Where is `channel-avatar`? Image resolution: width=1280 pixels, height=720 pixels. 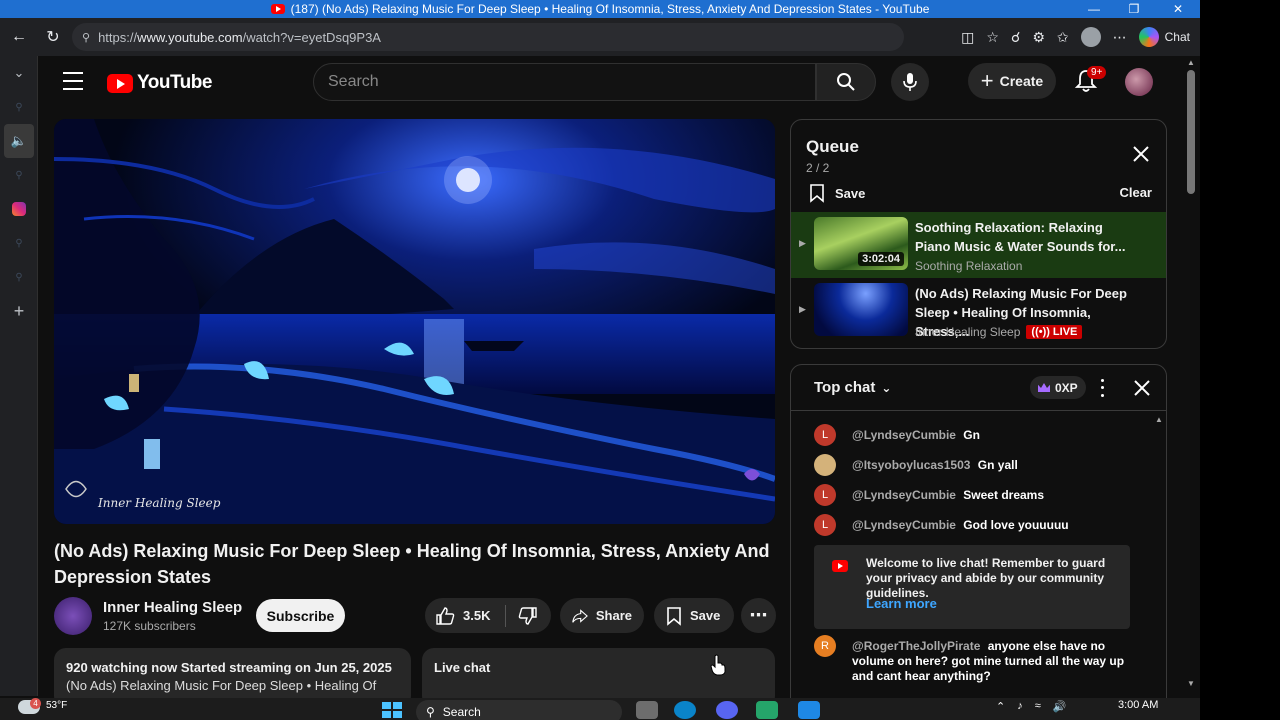
channel-avatar is located at coordinates (73, 616).